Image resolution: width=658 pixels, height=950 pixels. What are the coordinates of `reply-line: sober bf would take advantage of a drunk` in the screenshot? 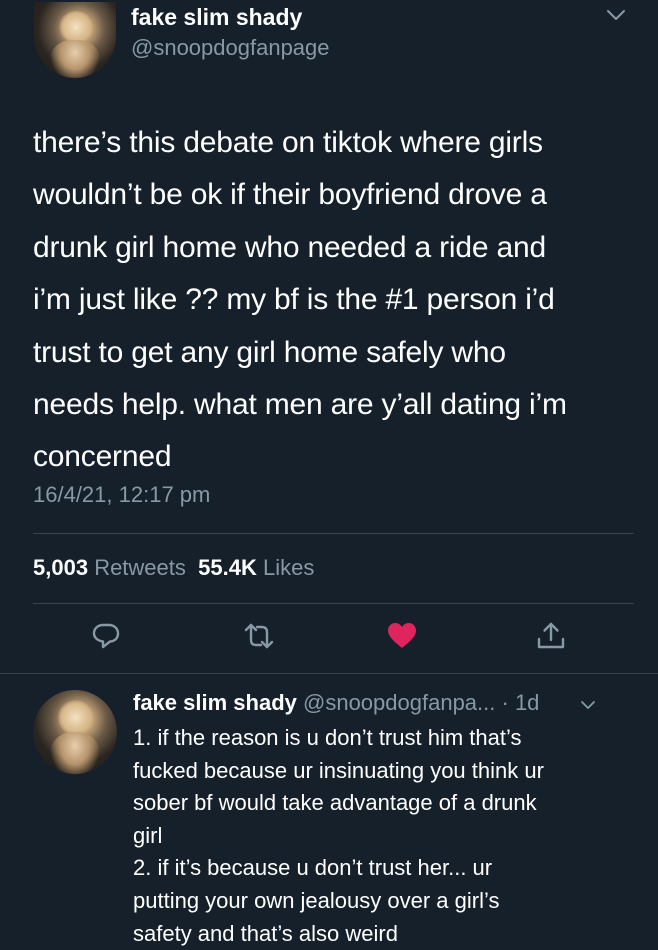 It's located at (335, 803).